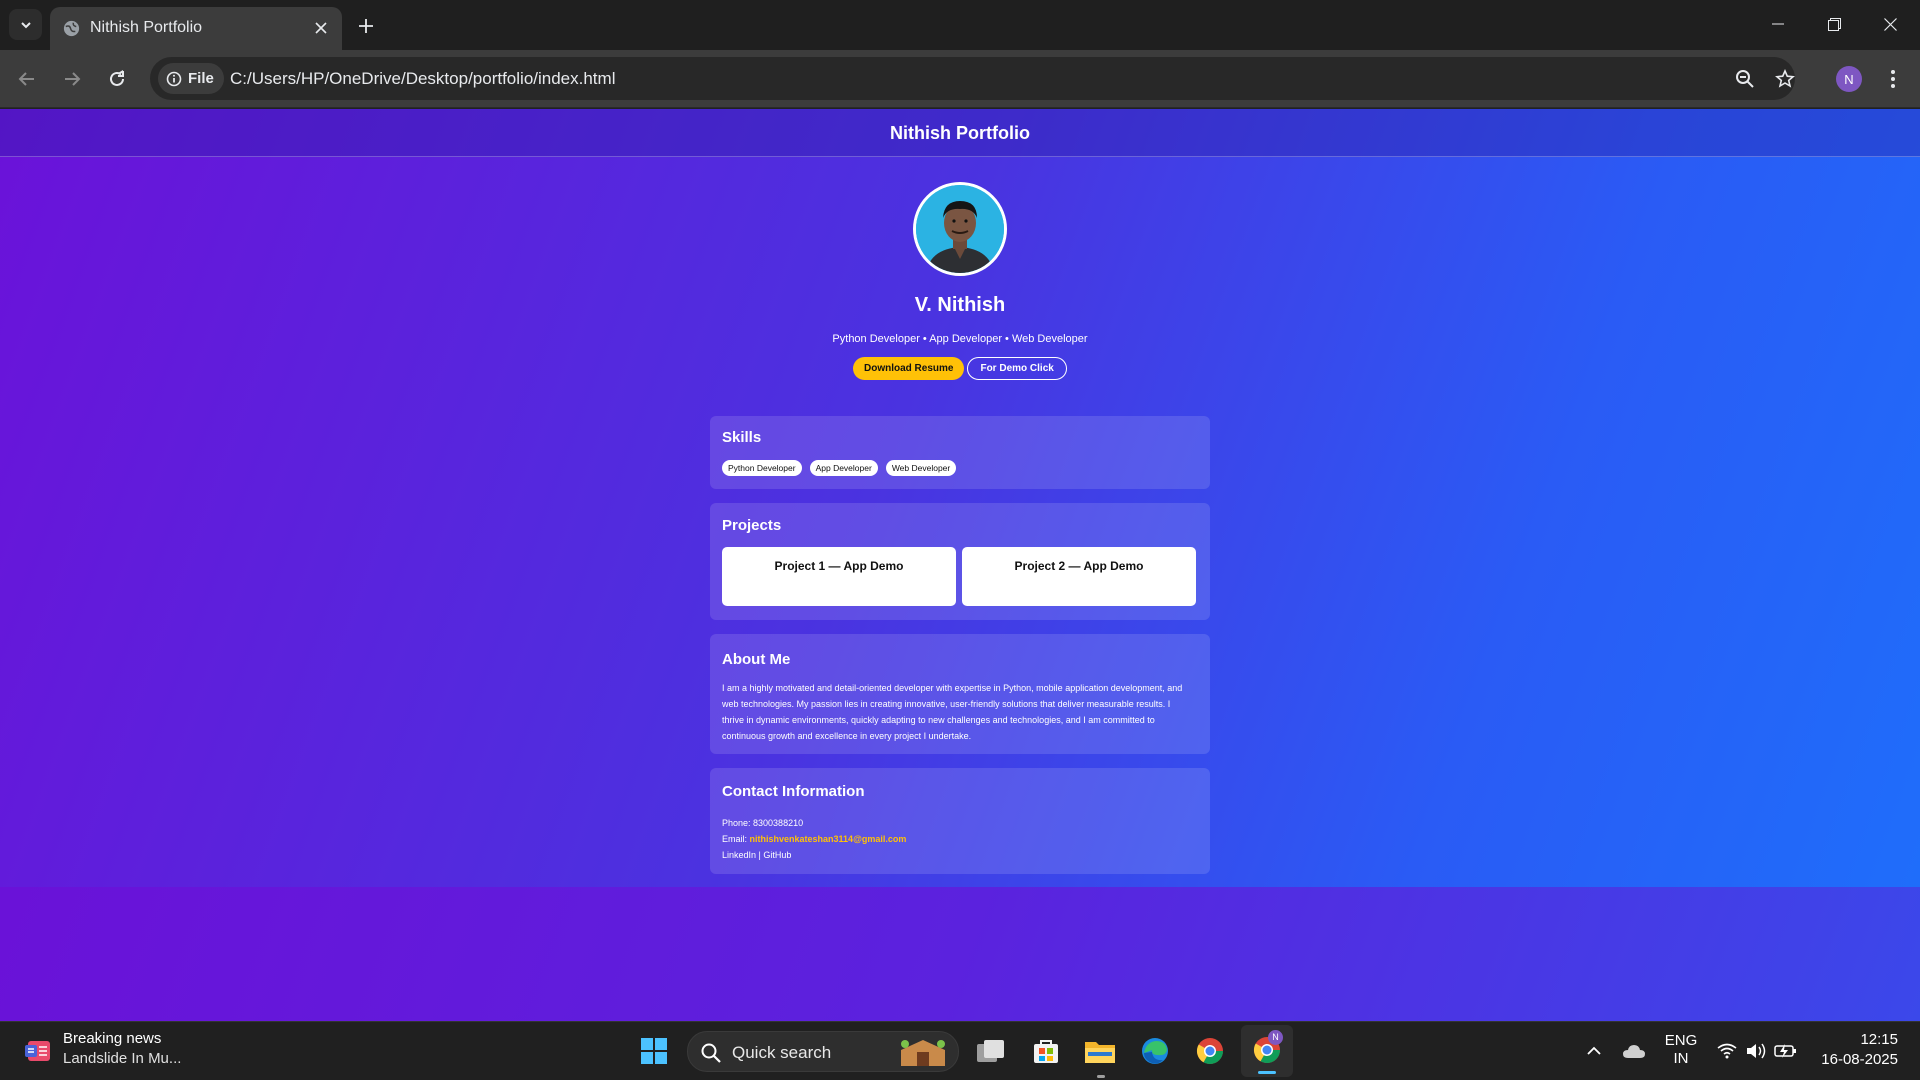  I want to click on more-vertical-icon, so click(1893, 79).